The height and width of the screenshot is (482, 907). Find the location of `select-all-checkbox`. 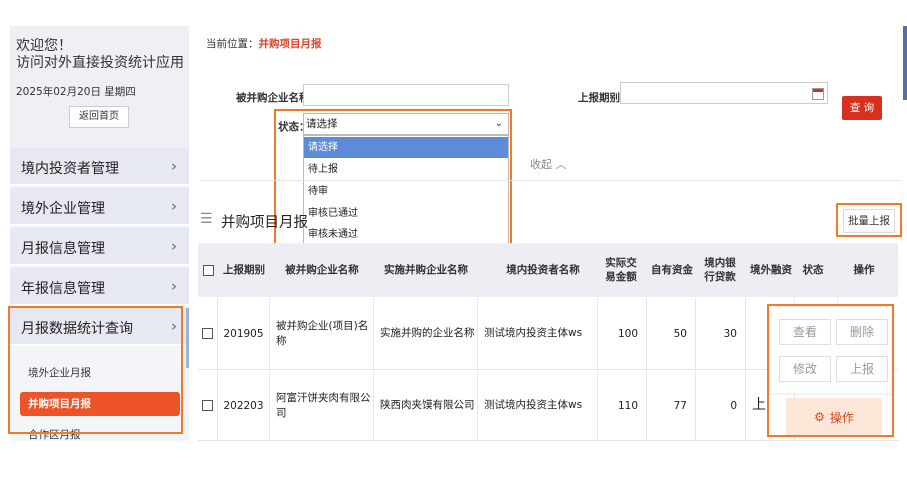

select-all-checkbox is located at coordinates (208, 270).